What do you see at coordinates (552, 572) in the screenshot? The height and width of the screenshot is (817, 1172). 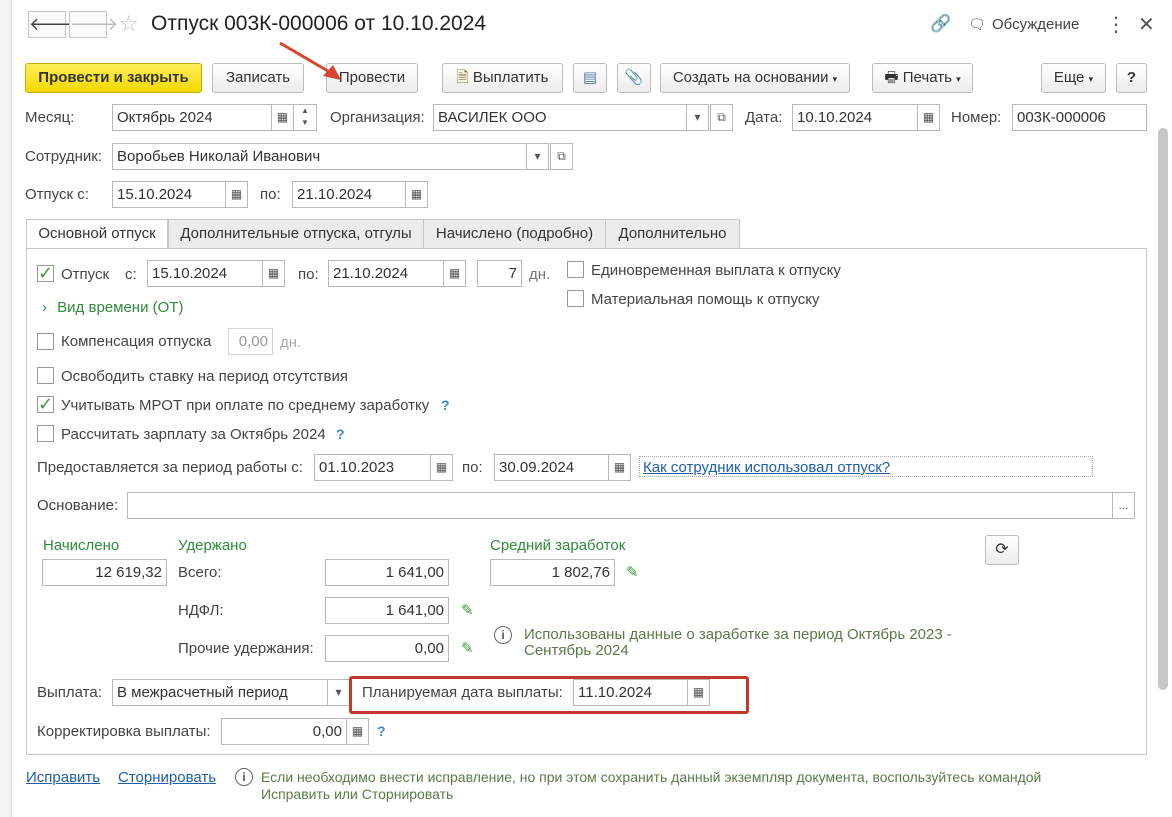 I see `average-earnings-field: 1 802,76` at bounding box center [552, 572].